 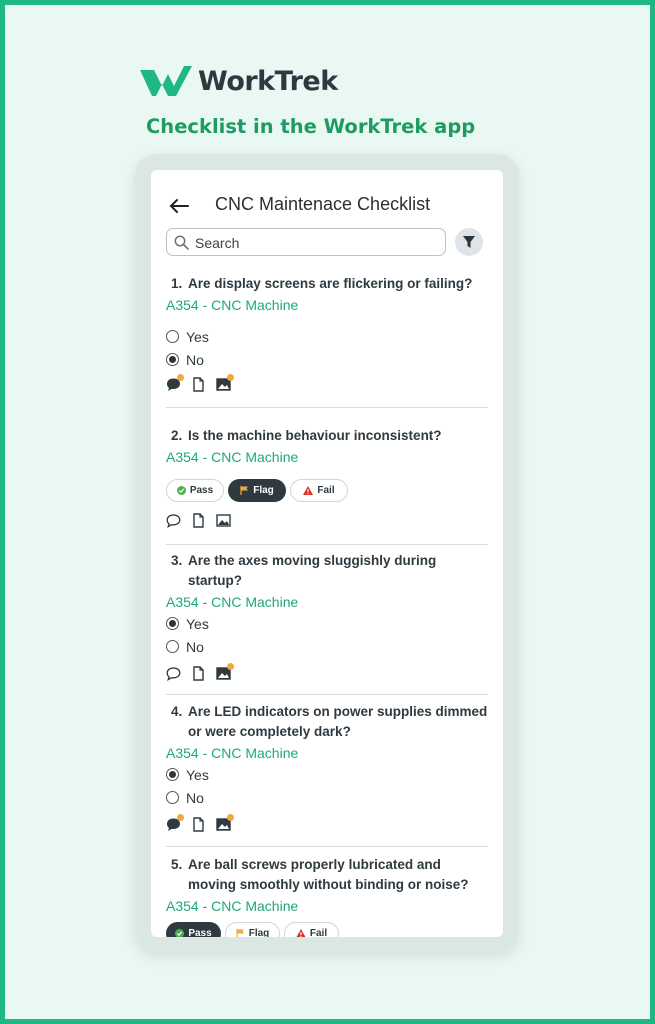 What do you see at coordinates (179, 206) in the screenshot?
I see `back-arrow-icon` at bounding box center [179, 206].